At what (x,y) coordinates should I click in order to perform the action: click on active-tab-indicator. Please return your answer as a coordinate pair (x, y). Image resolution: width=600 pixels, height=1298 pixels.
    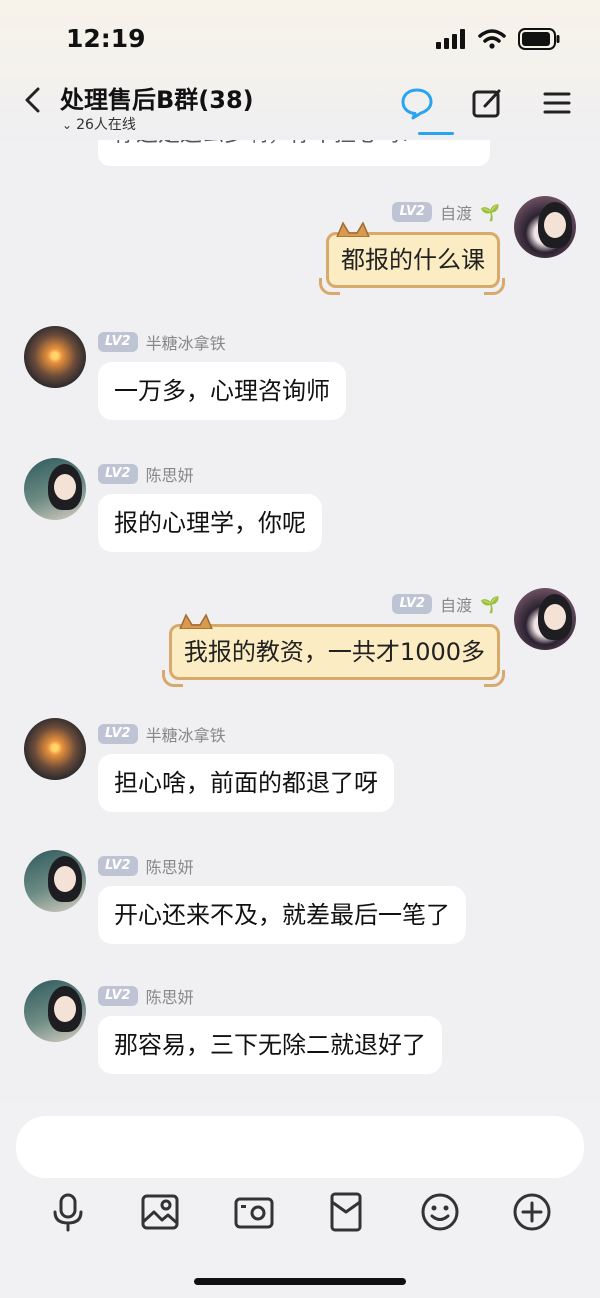
    Looking at the image, I should click on (436, 133).